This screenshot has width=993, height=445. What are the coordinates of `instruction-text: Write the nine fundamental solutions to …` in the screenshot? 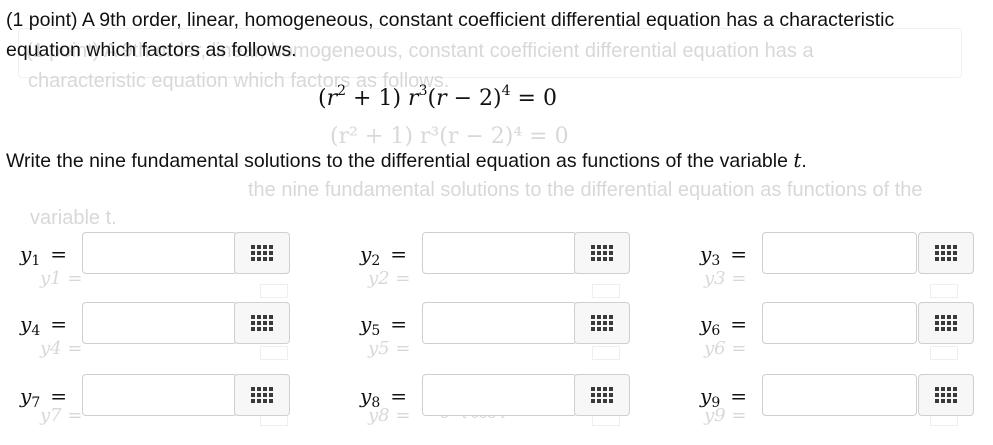 It's located at (456, 160).